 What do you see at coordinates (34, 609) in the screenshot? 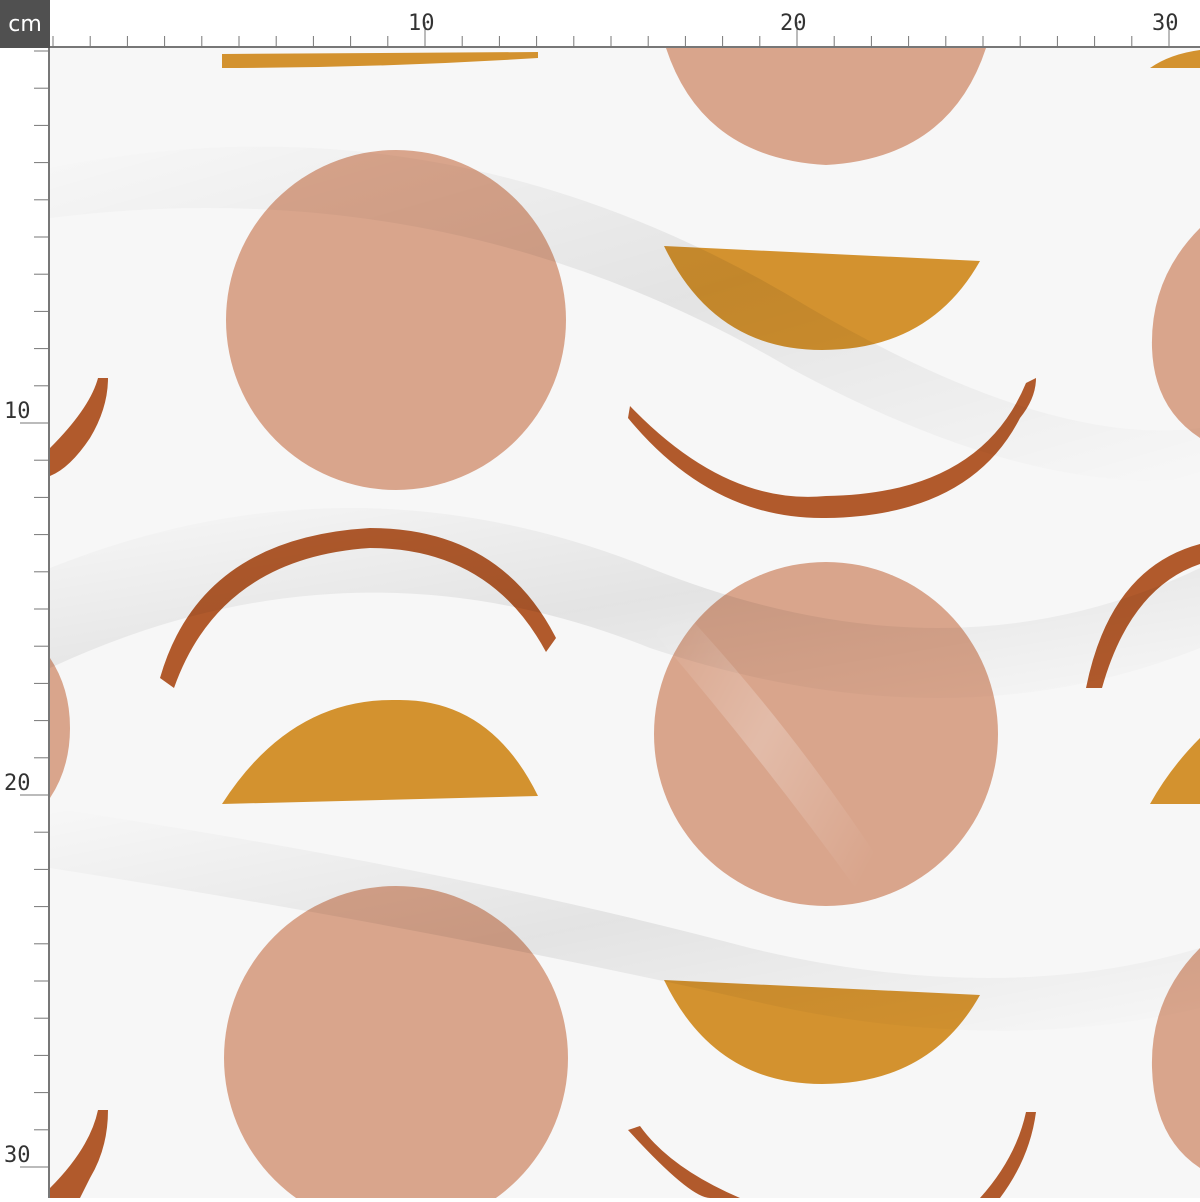
I see `left-ruler-ticks` at bounding box center [34, 609].